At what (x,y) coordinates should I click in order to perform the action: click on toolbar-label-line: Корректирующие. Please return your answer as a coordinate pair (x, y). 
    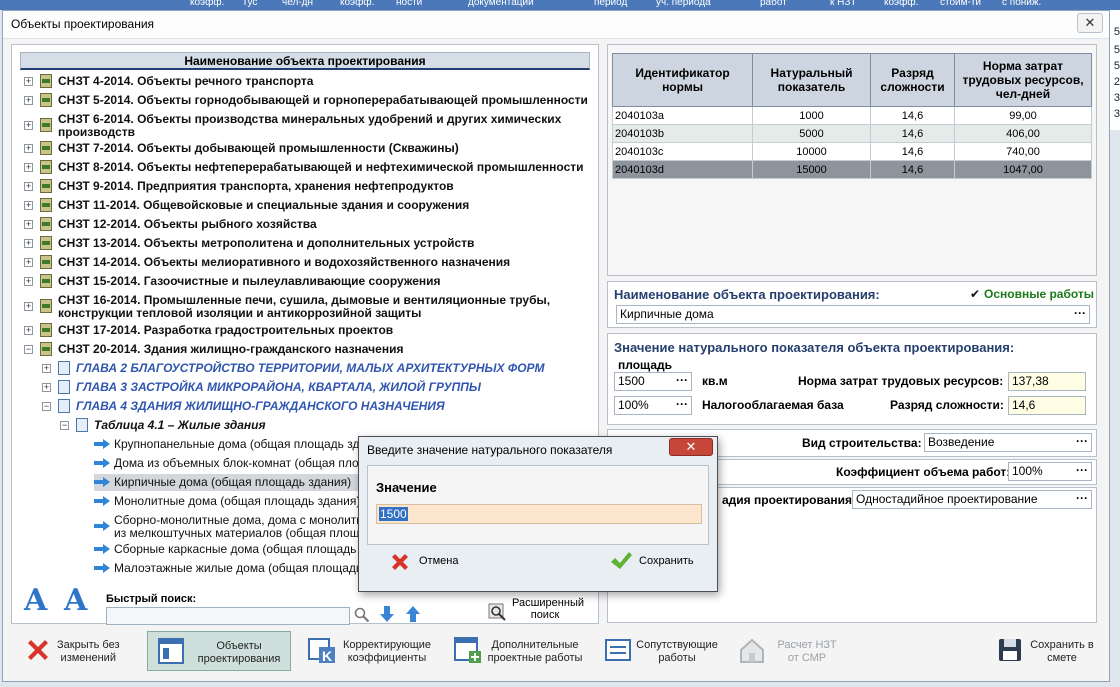
    Looking at the image, I should click on (387, 645).